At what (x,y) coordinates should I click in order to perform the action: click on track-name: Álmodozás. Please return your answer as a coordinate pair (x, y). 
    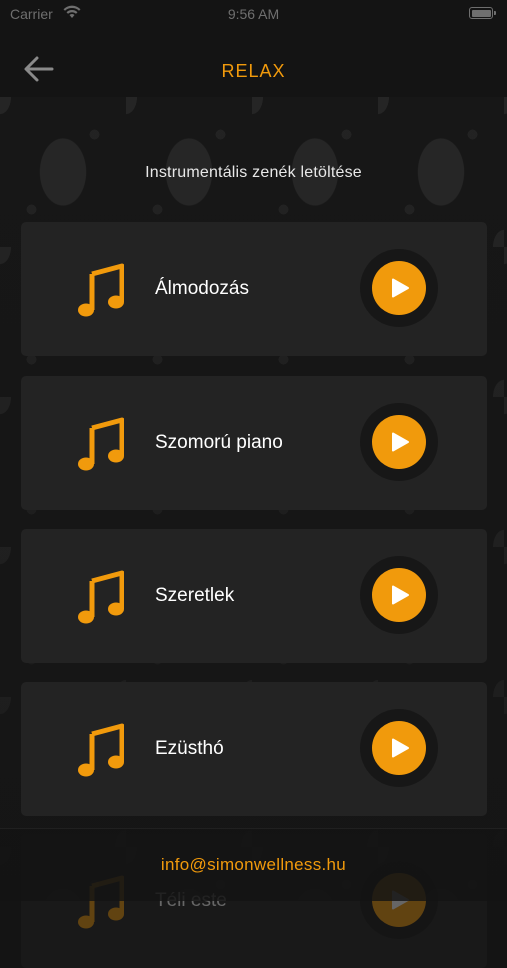
    Looking at the image, I should click on (202, 288).